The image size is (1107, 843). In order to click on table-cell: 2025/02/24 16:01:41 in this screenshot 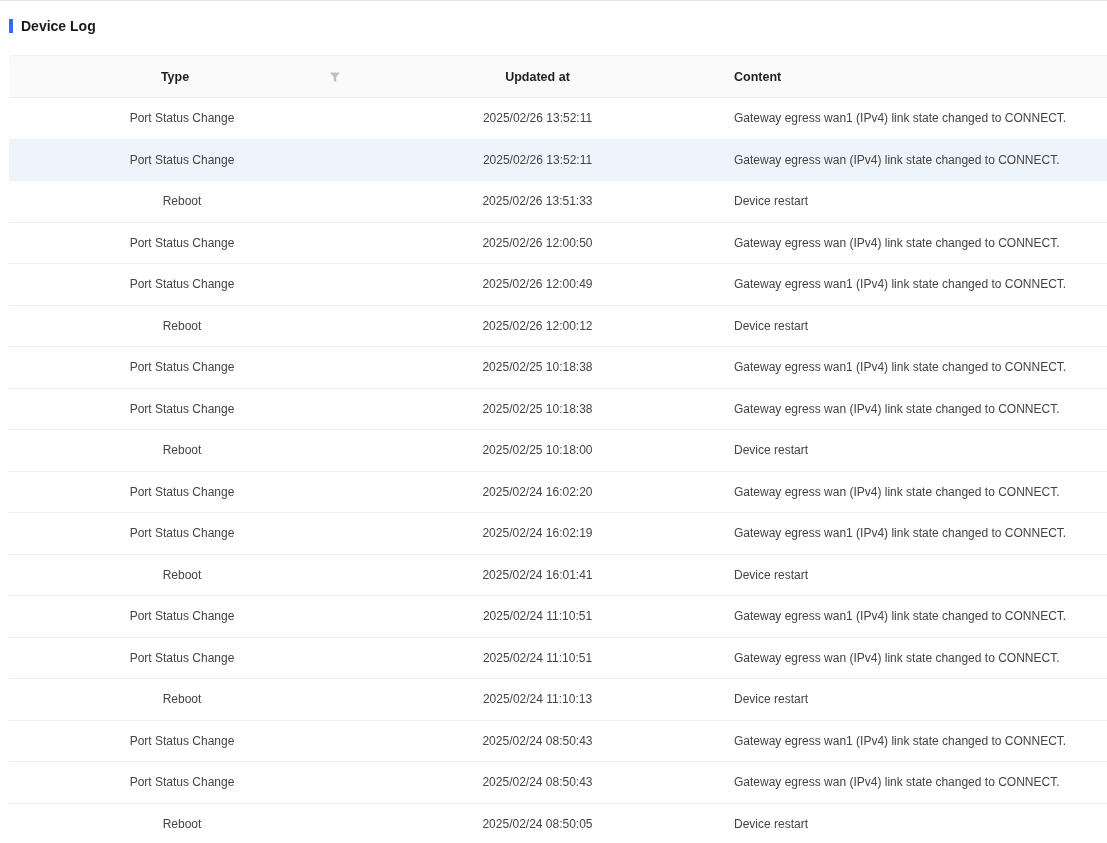, I will do `click(537, 574)`.